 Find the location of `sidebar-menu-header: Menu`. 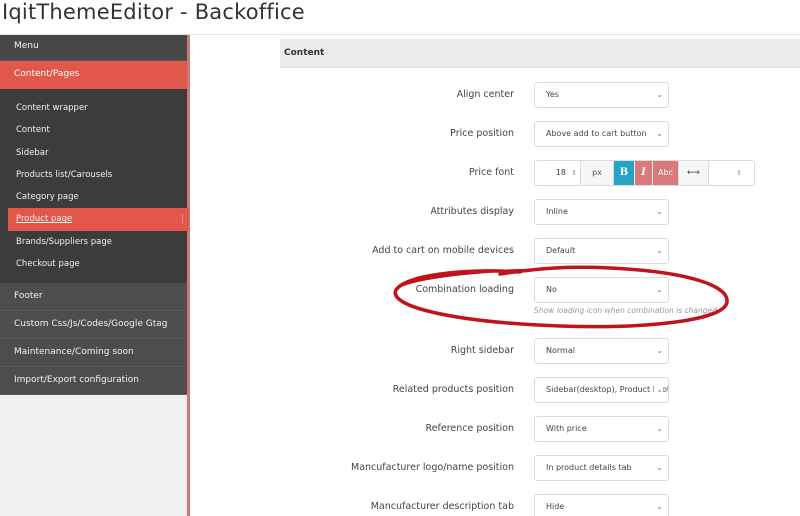

sidebar-menu-header: Menu is located at coordinates (93, 48).